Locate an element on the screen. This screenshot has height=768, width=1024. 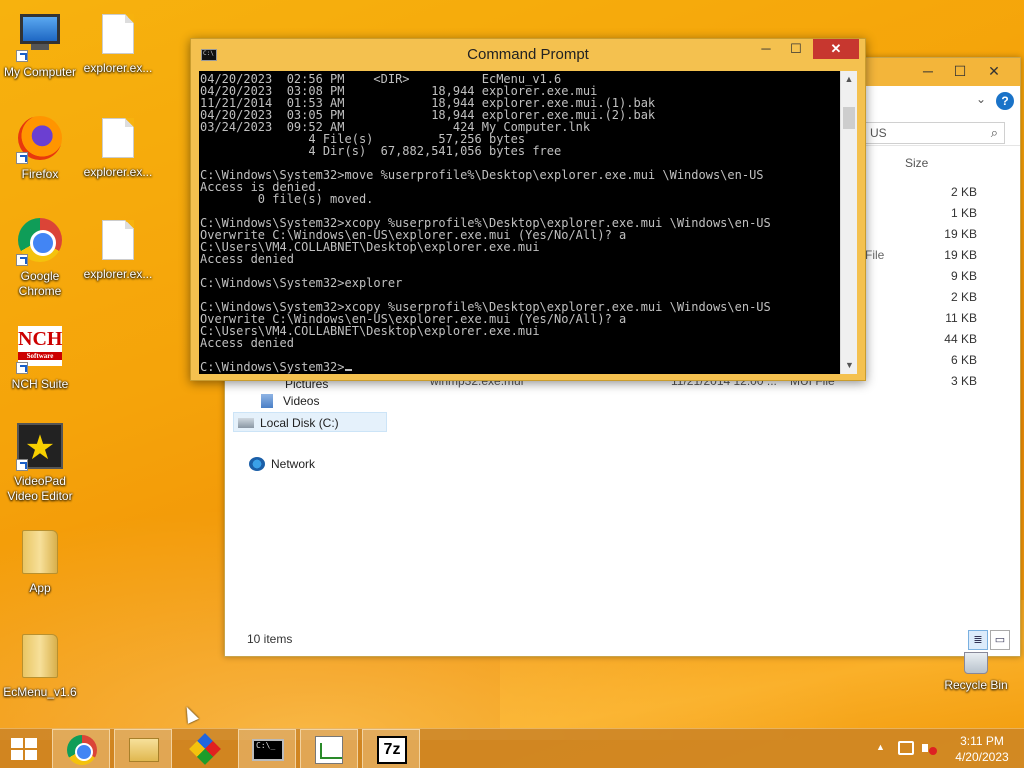
desktop-icon-videopad: ★ VideoPad Video Editor is located at coordinates (40, 463).